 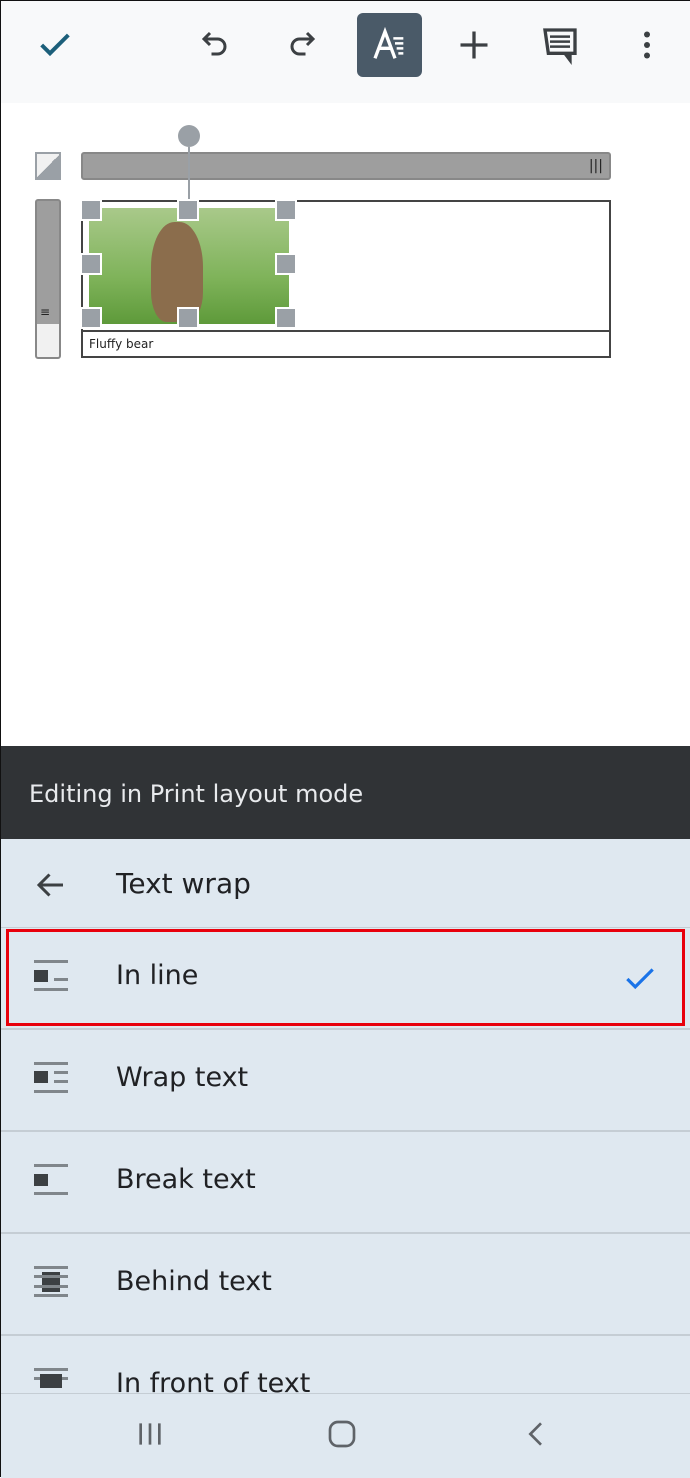 I want to click on in-front-text-icon, so click(x=51, y=1378).